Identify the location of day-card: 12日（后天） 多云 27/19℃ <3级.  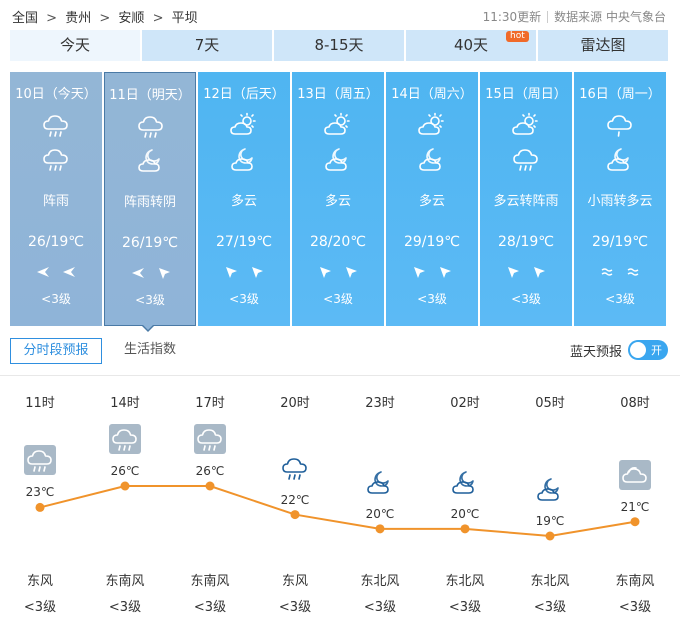
(244, 199).